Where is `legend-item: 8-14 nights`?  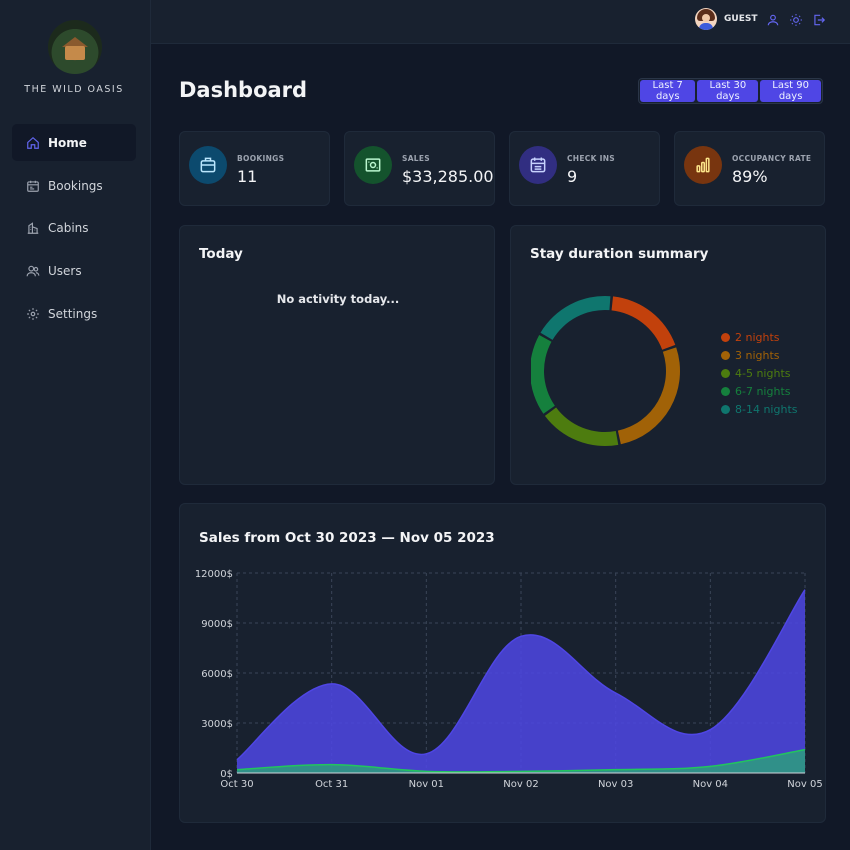 legend-item: 8-14 nights is located at coordinates (759, 409).